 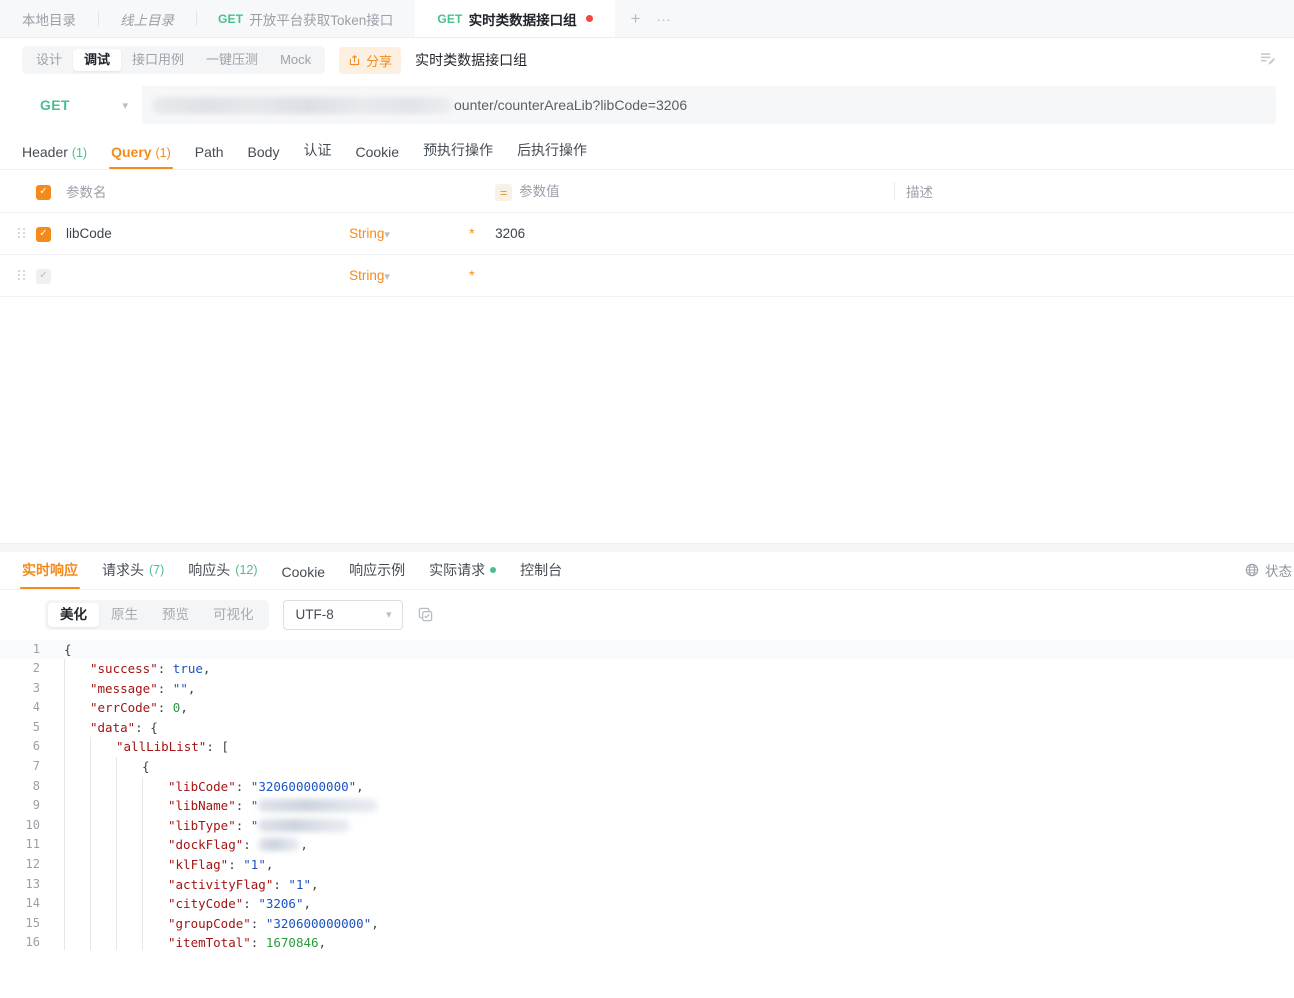 I want to click on response-tab-1: 请求头 (7), so click(x=133, y=574).